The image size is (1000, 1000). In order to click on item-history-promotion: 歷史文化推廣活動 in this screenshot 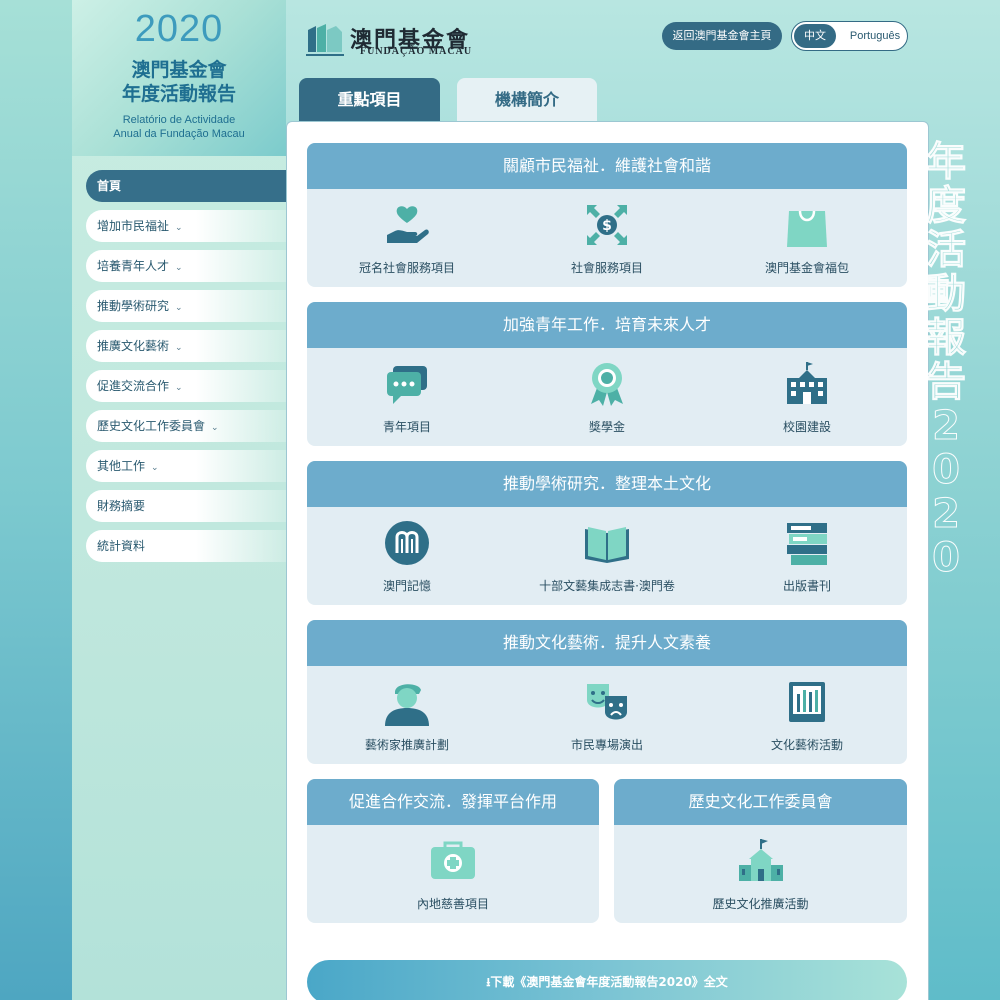, I will do `click(760, 874)`.